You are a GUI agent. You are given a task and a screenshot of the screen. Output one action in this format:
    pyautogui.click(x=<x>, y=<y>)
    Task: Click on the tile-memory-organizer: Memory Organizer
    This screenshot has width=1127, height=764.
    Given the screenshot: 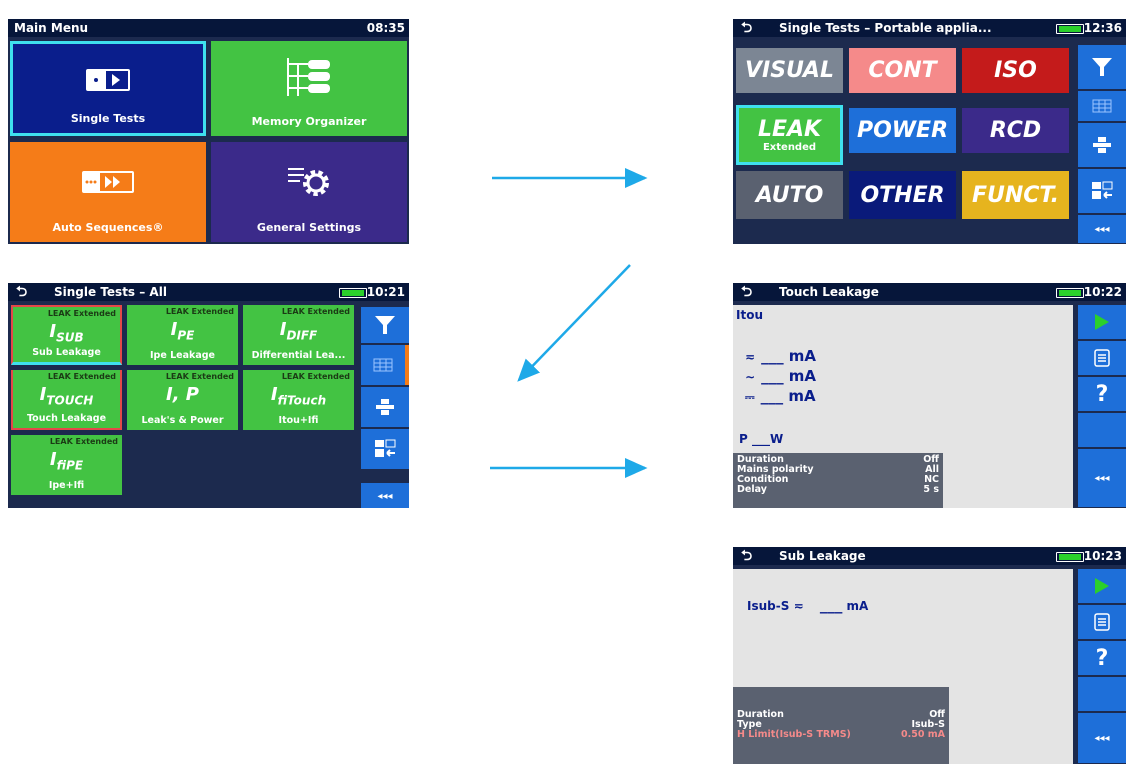 What is the action you would take?
    pyautogui.click(x=309, y=88)
    